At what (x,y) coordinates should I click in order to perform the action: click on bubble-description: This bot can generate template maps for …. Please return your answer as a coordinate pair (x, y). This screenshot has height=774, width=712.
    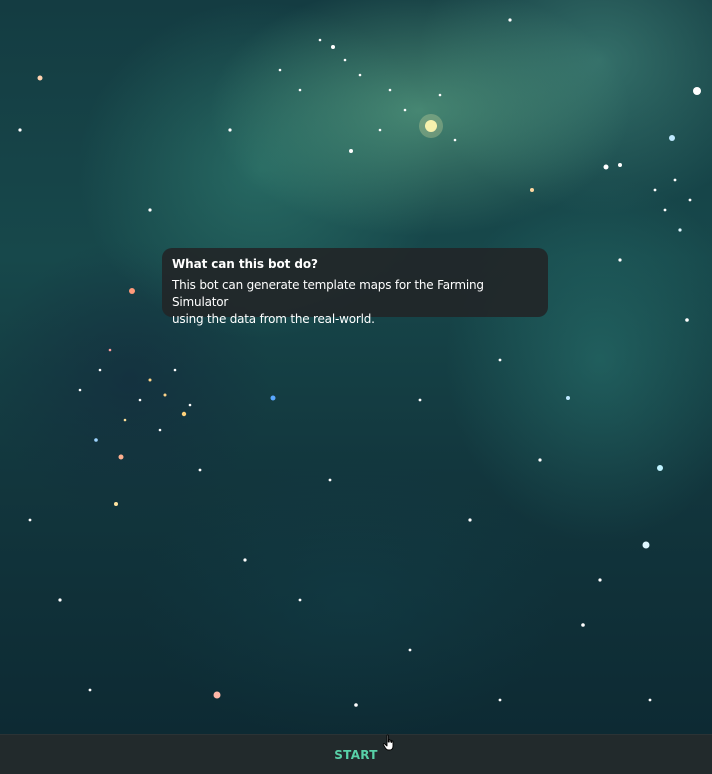
    Looking at the image, I should click on (355, 302).